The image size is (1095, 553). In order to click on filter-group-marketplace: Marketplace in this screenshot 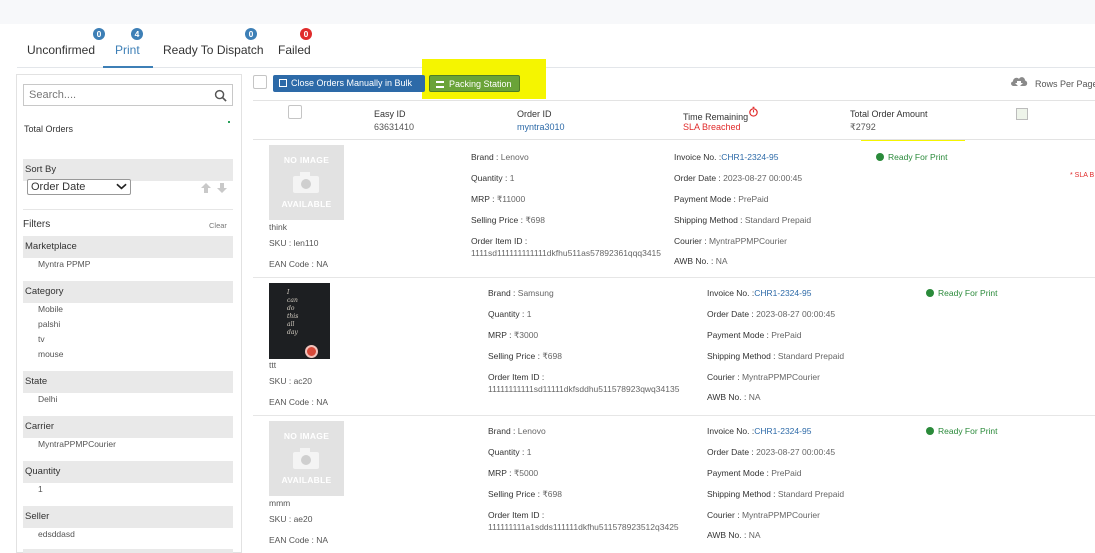, I will do `click(128, 247)`.